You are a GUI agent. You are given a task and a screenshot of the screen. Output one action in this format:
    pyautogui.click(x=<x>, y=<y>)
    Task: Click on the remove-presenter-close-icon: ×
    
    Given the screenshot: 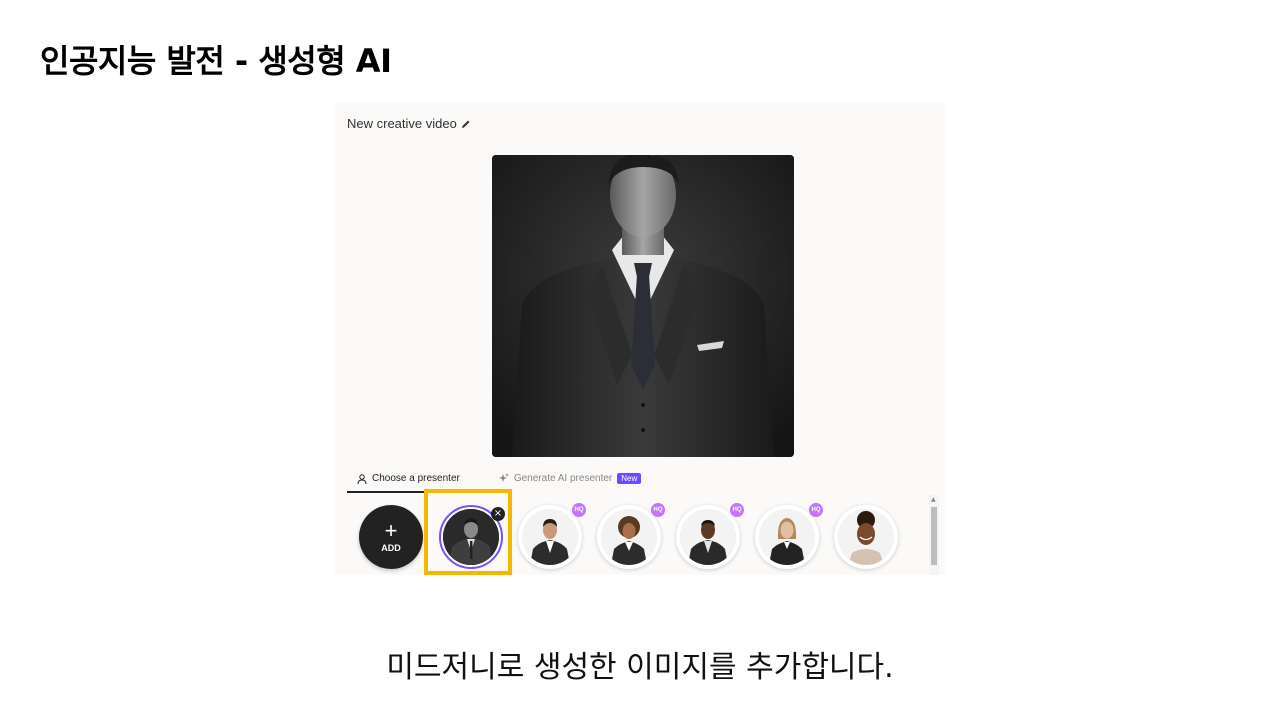 What is the action you would take?
    pyautogui.click(x=498, y=514)
    